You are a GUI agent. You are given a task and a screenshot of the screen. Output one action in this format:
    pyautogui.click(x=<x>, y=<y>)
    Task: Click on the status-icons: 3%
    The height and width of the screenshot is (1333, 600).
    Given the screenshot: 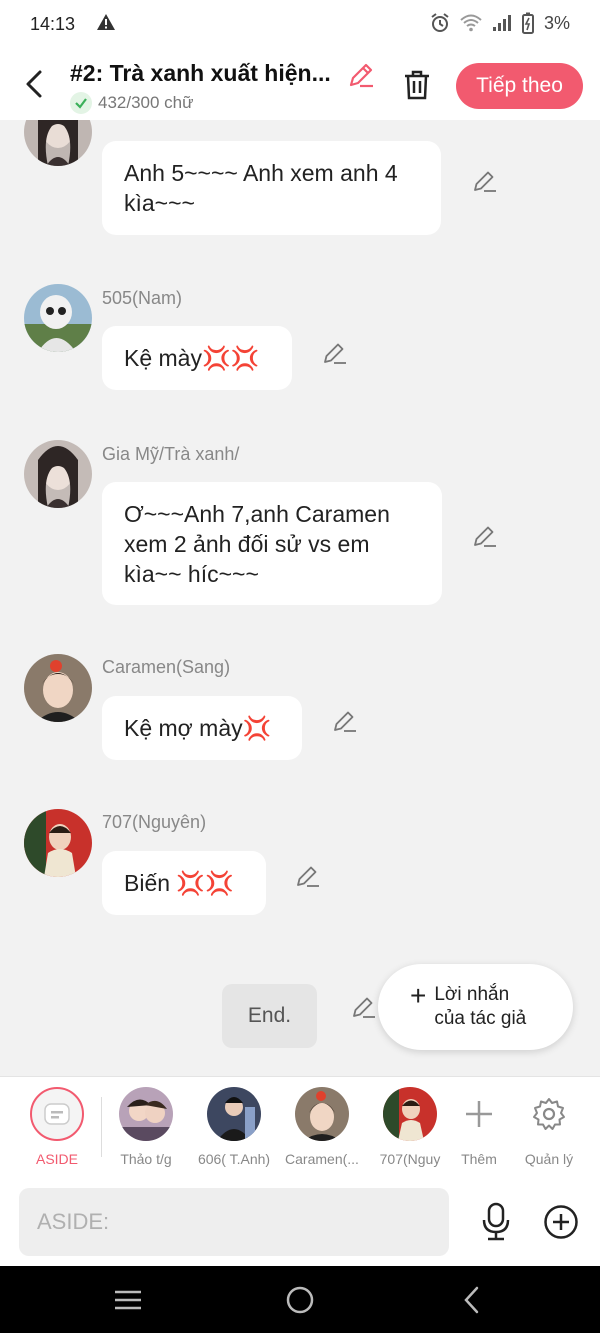 What is the action you would take?
    pyautogui.click(x=500, y=23)
    